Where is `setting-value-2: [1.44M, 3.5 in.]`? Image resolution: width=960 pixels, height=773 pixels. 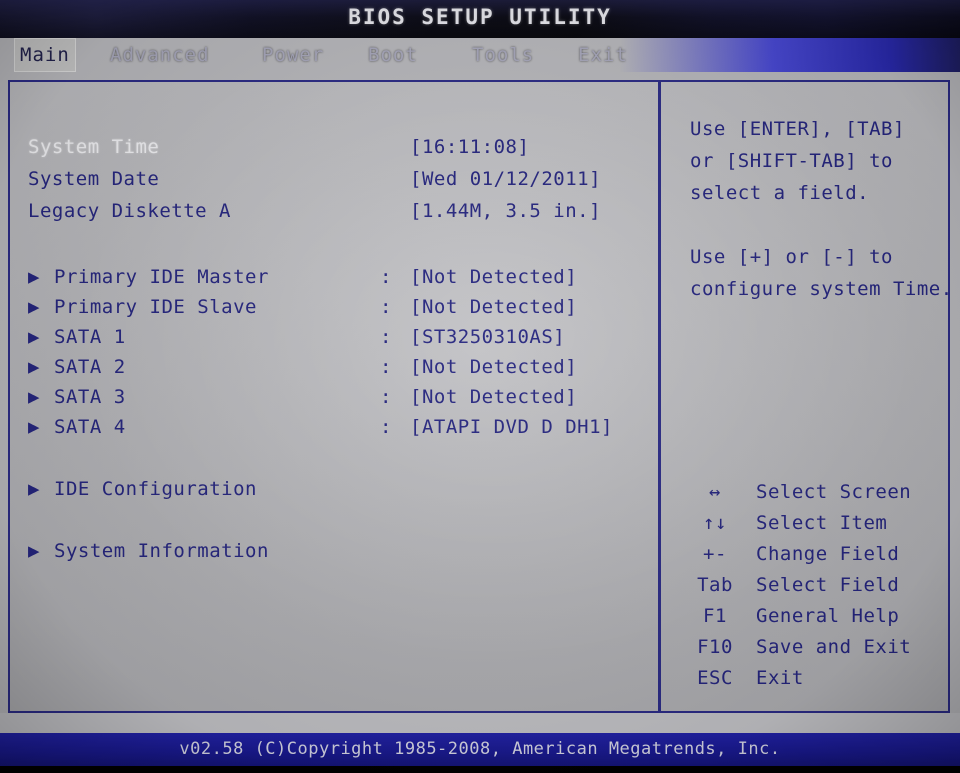 setting-value-2: [1.44M, 3.5 in.] is located at coordinates (505, 211).